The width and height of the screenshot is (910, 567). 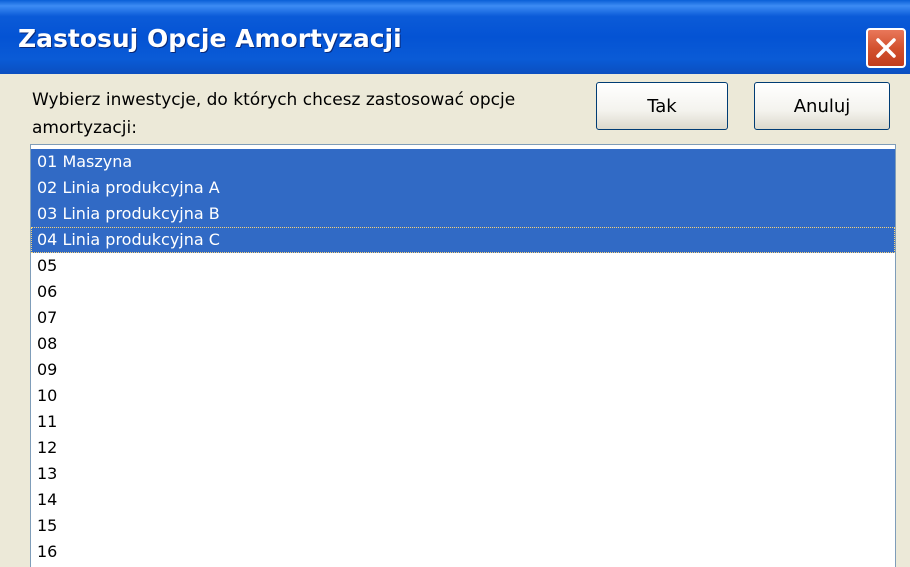 What do you see at coordinates (463, 370) in the screenshot?
I see `list-item: 09` at bounding box center [463, 370].